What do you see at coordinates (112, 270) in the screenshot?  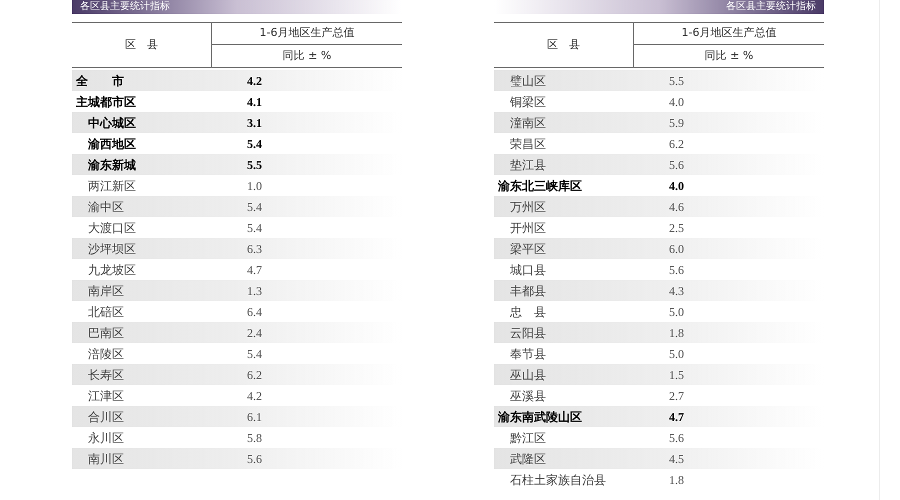 I see `district-name: 九龙坡区` at bounding box center [112, 270].